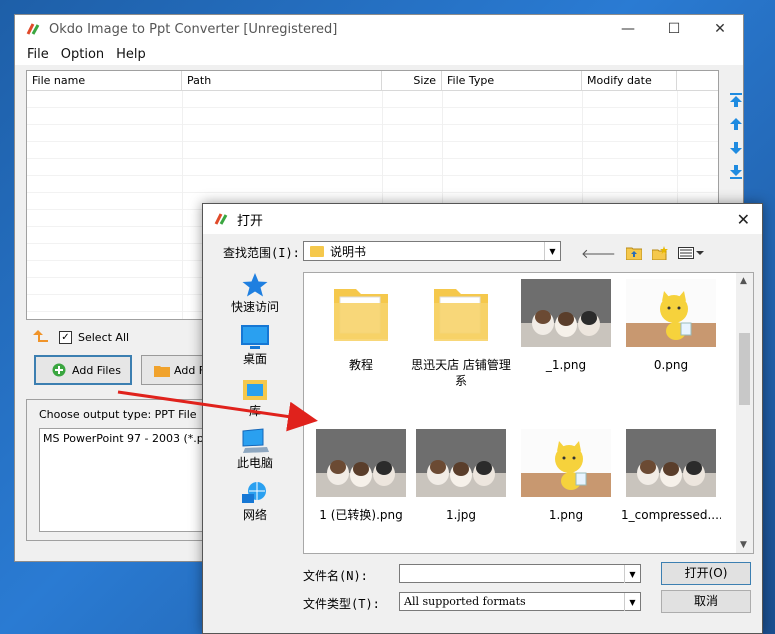 This screenshot has width=775, height=634. What do you see at coordinates (412, 81) in the screenshot?
I see `column-size: Size` at bounding box center [412, 81].